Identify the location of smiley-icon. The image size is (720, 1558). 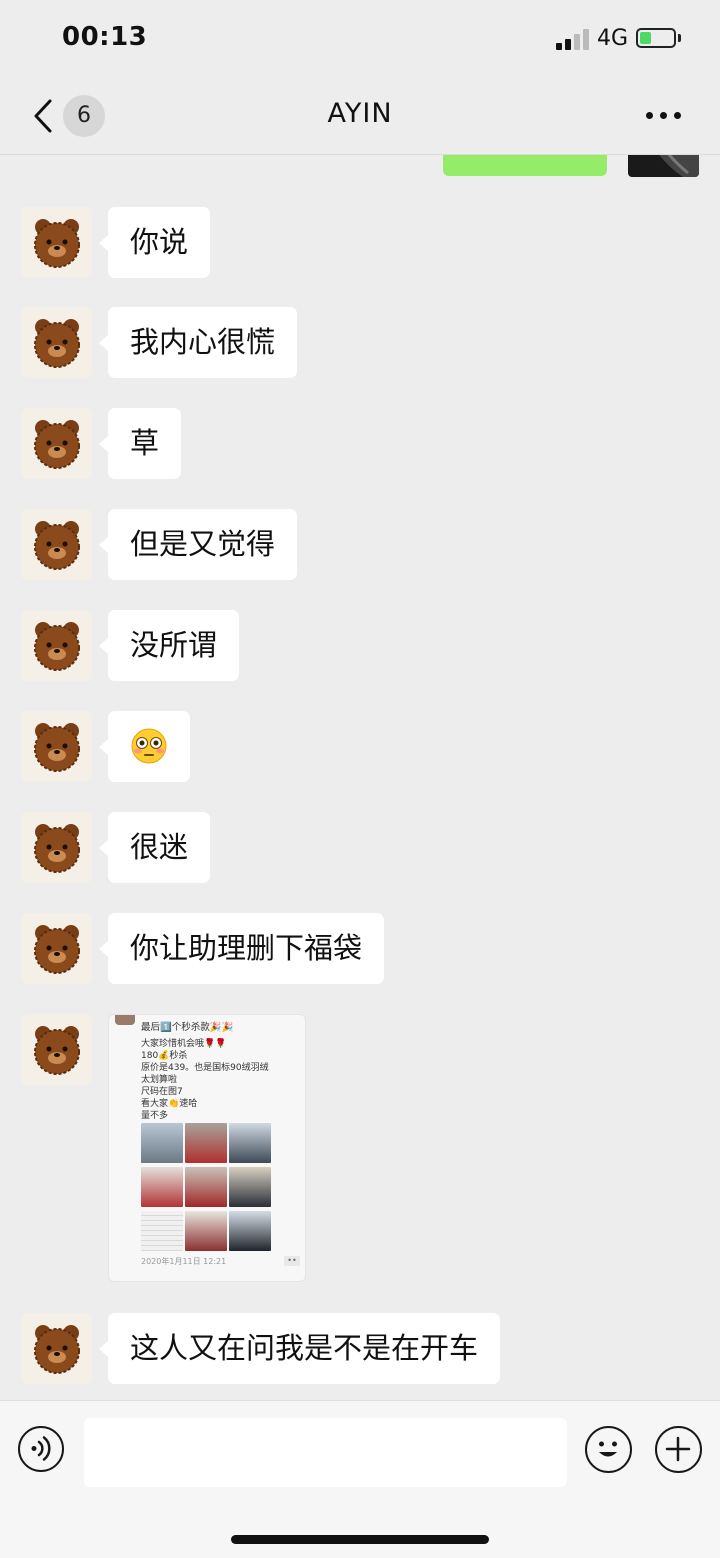
(608, 1449).